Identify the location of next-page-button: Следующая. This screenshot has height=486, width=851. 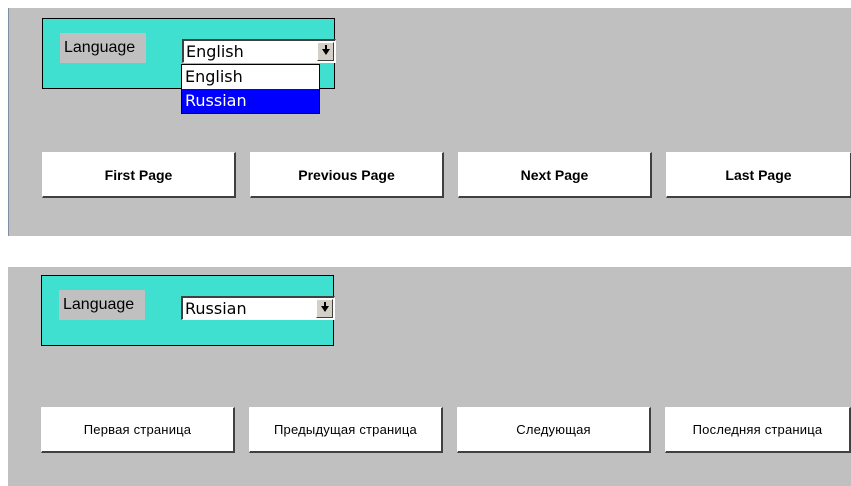
(554, 430).